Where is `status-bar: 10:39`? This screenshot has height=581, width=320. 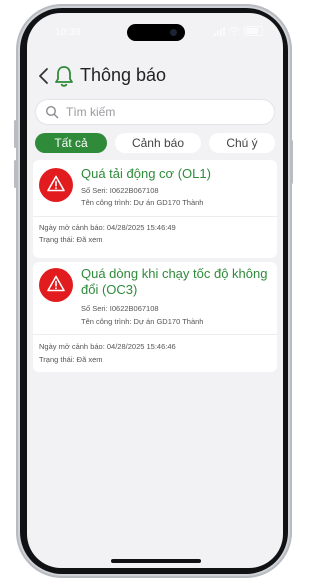
status-bar: 10:39 is located at coordinates (155, 31).